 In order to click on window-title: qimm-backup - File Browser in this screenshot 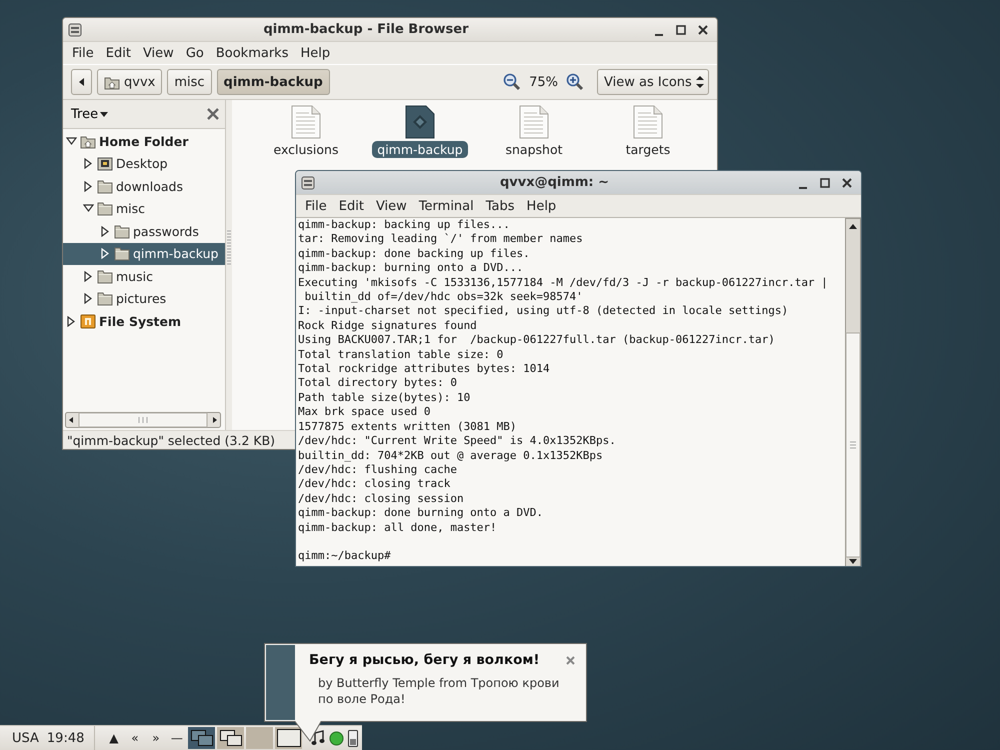, I will do `click(366, 29)`.